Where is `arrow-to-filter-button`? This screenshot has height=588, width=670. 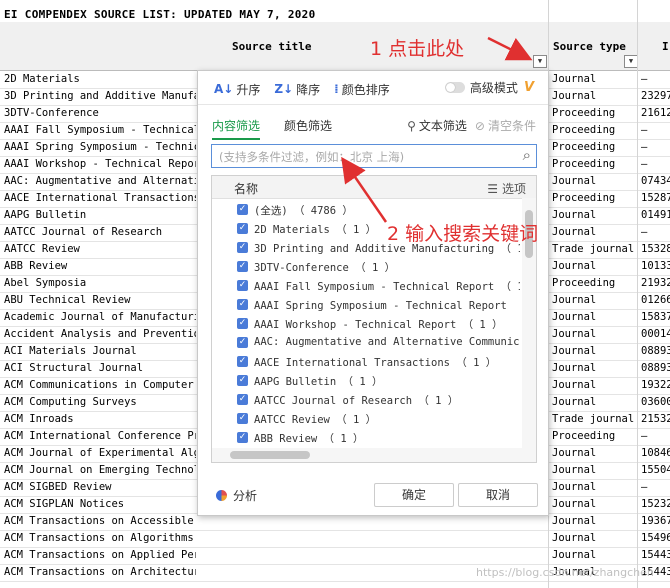
arrow-to-filter-button is located at coordinates (510, 48).